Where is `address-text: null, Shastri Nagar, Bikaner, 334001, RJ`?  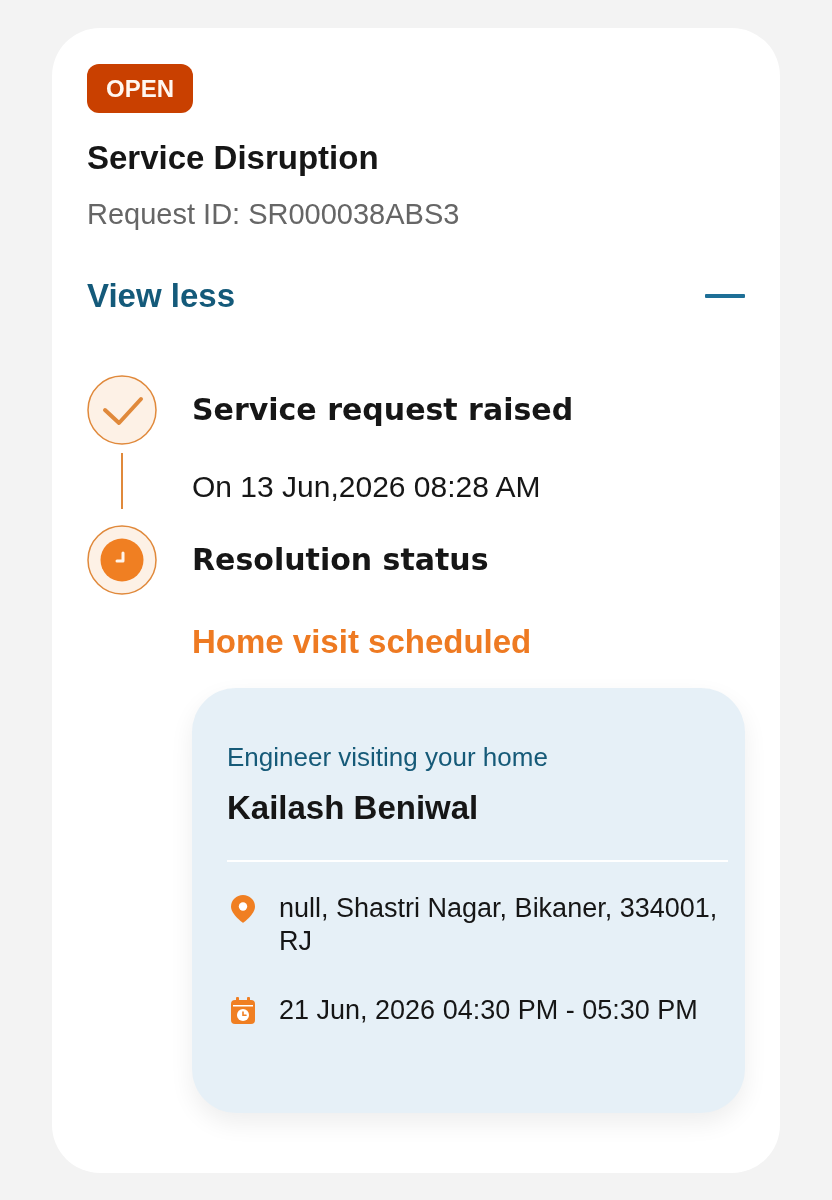
address-text: null, Shastri Nagar, Bikaner, 334001, RJ is located at coordinates (499, 925).